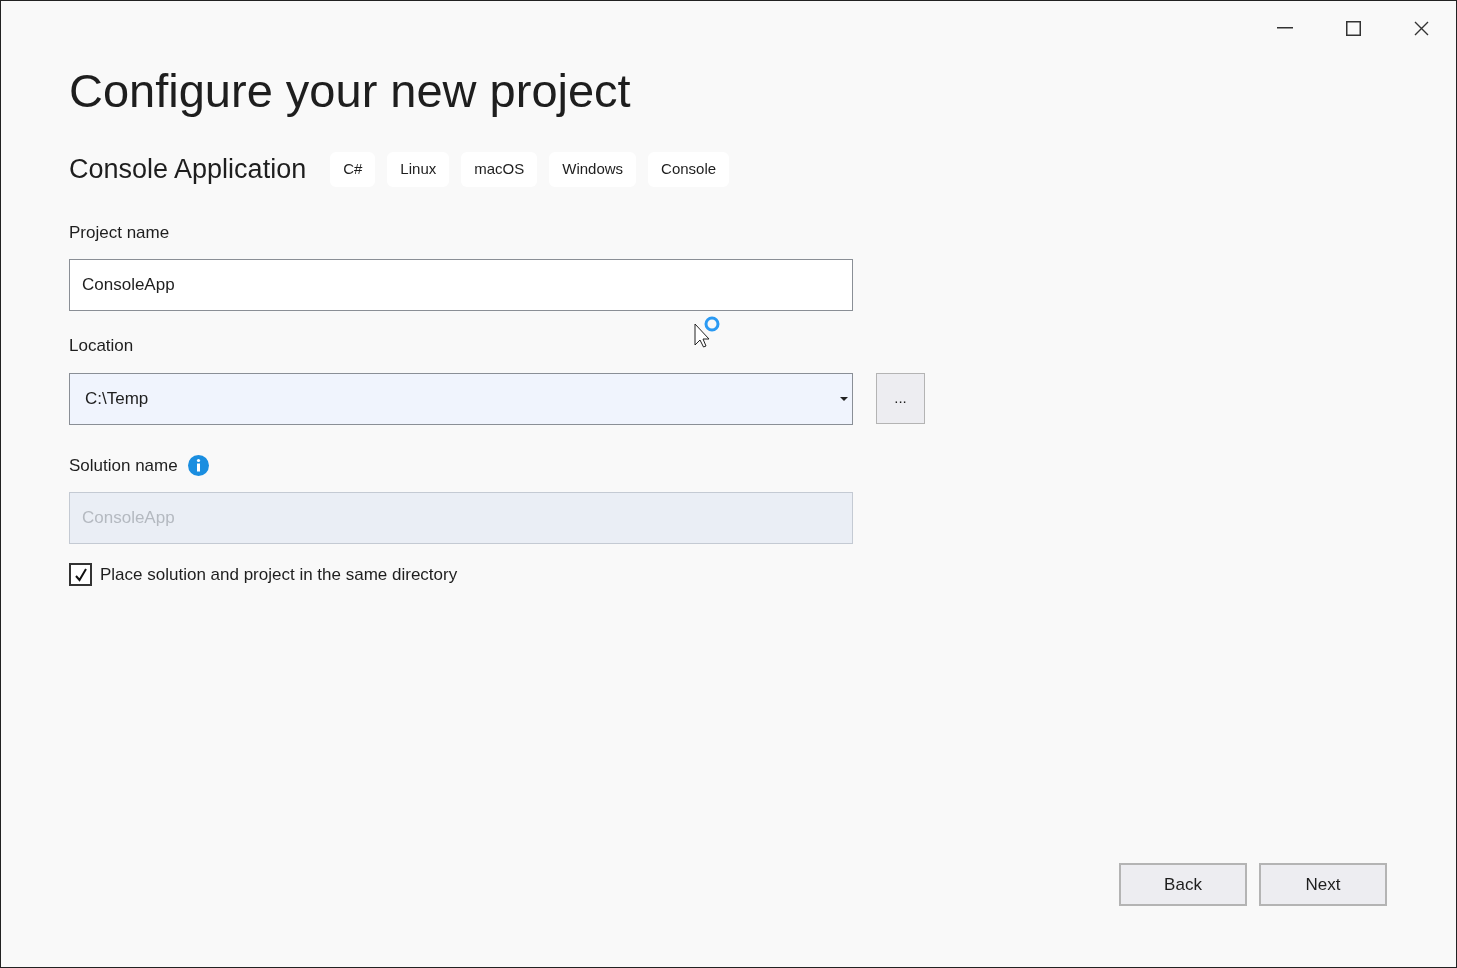 The image size is (1457, 968). I want to click on text-field: ConsoleApp, so click(461, 285).